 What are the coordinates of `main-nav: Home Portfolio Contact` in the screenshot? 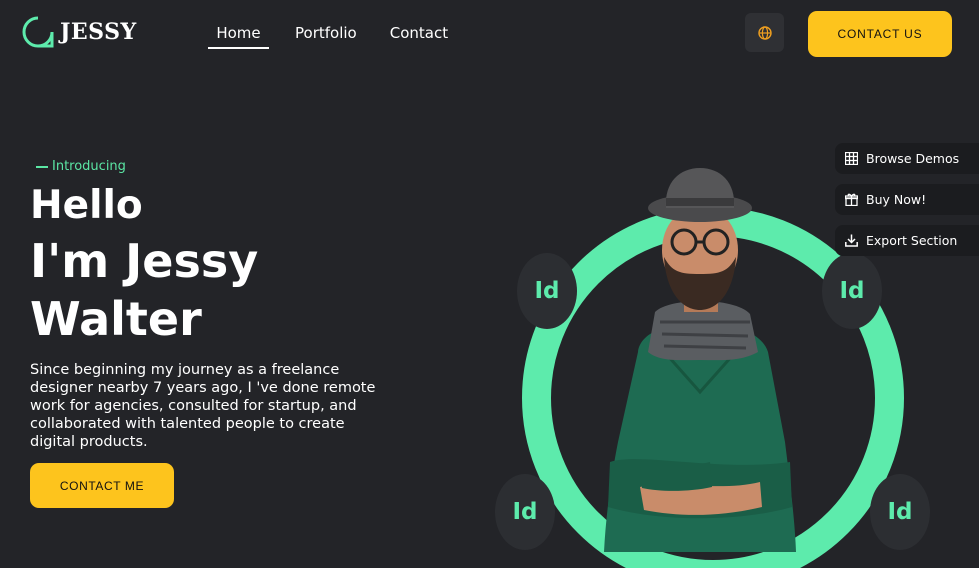 It's located at (328, 36).